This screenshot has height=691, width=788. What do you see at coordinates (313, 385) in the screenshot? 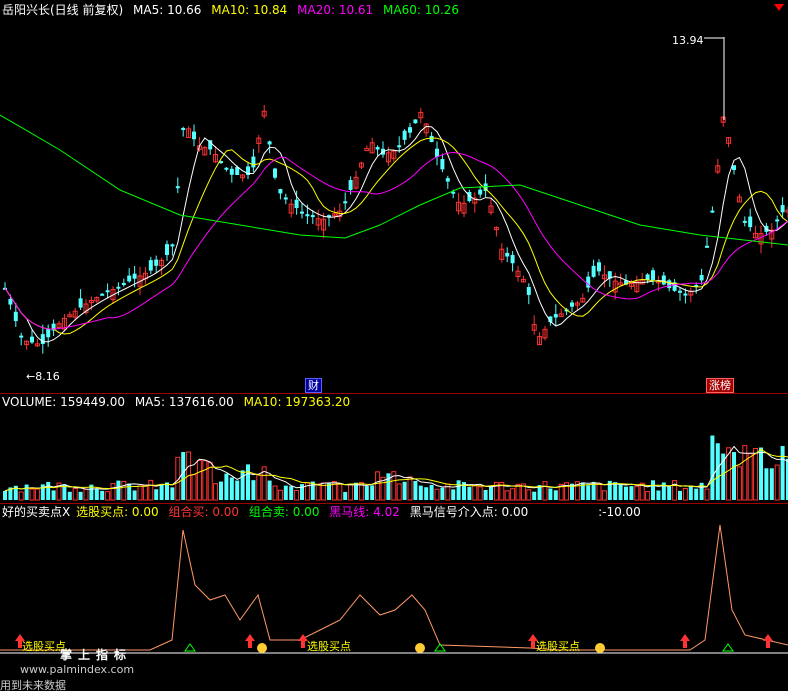
I see `event-finance-badge: 财` at bounding box center [313, 385].